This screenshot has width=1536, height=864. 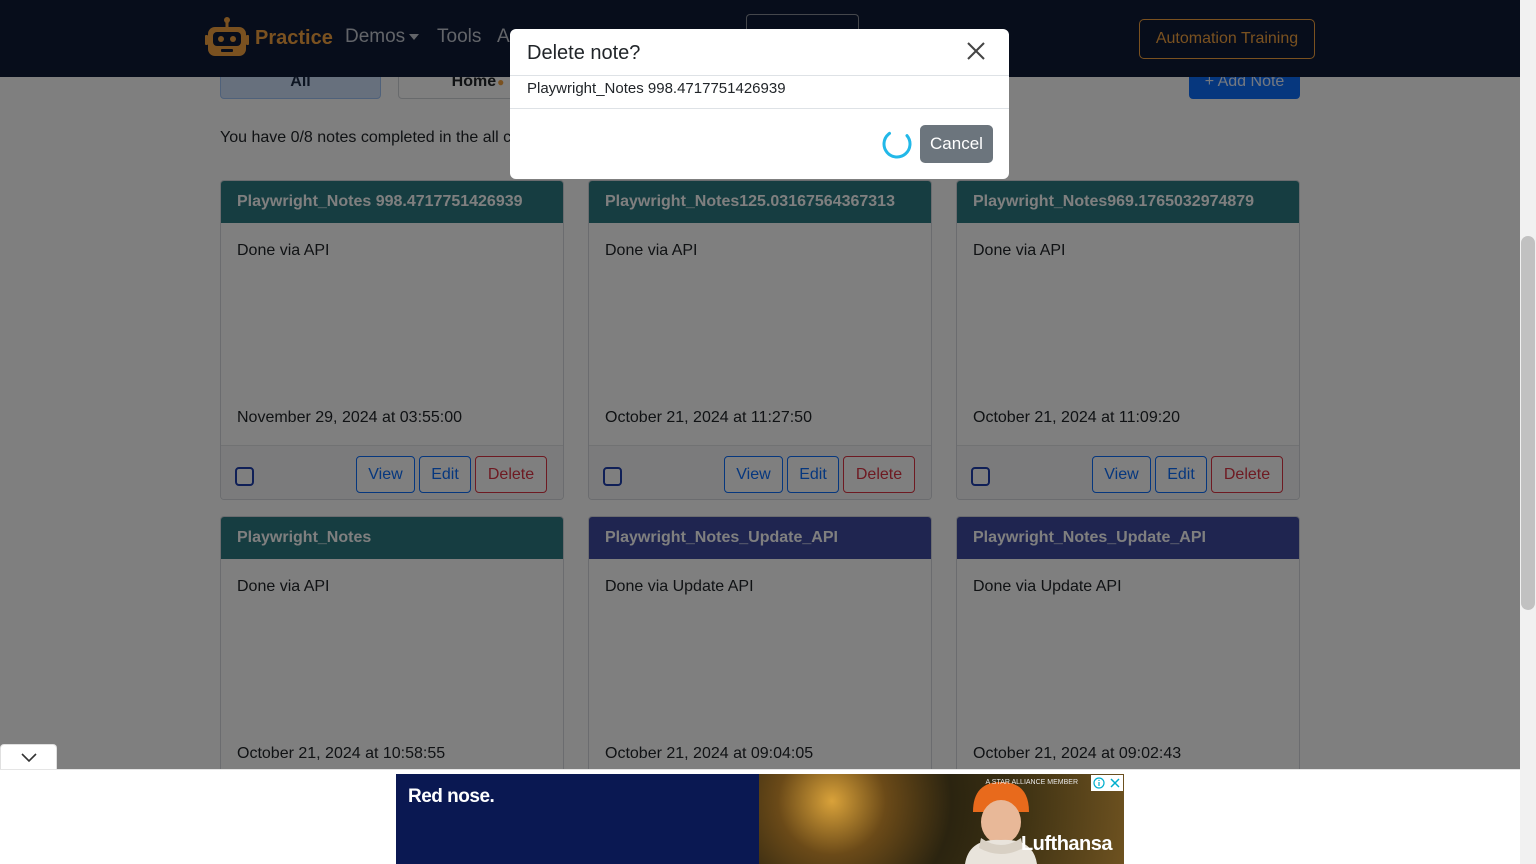 I want to click on modal-header-divider, so click(x=759, y=75).